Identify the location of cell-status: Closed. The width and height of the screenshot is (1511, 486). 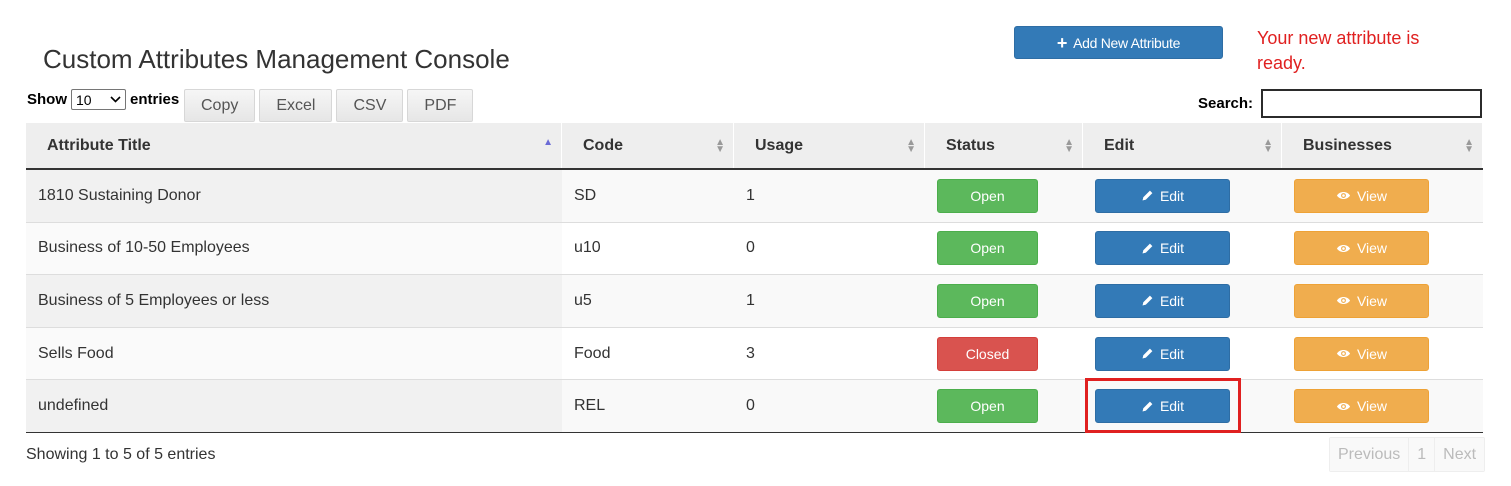
(1004, 354).